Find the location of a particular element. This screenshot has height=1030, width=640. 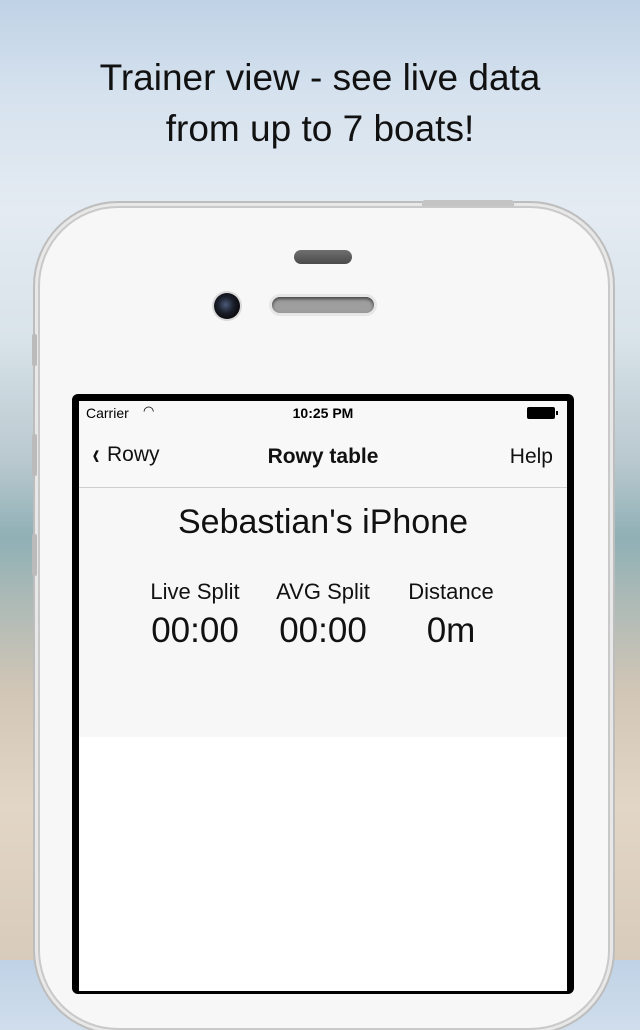

headline-line-1: Trainer view - see live data is located at coordinates (320, 77).